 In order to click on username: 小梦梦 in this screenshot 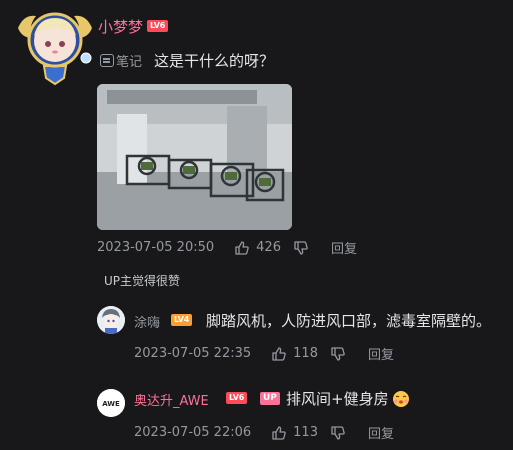, I will do `click(120, 26)`.